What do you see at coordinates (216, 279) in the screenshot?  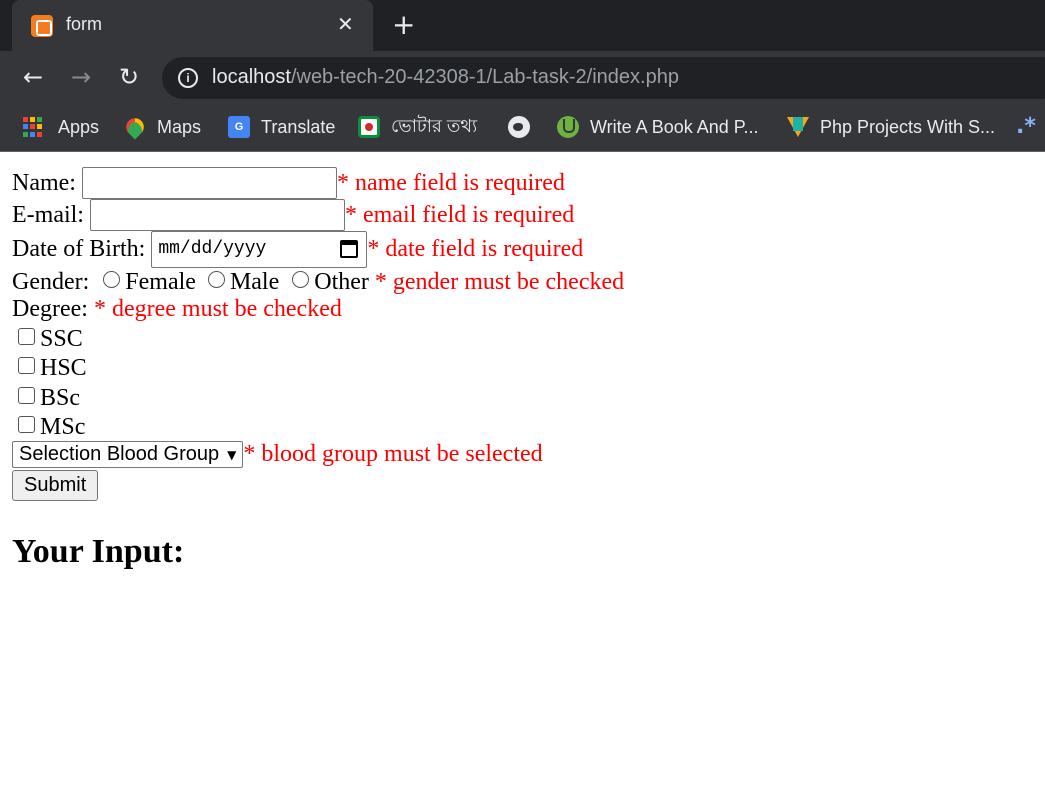 I see `gender-male-radio` at bounding box center [216, 279].